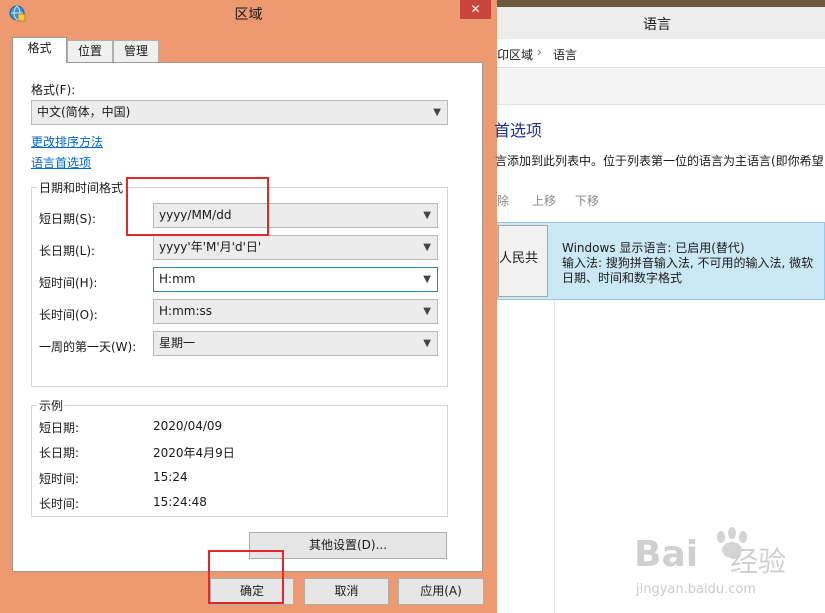 This screenshot has width=825, height=613. Describe the element at coordinates (346, 591) in the screenshot. I see `cancel-button: 取消` at that location.